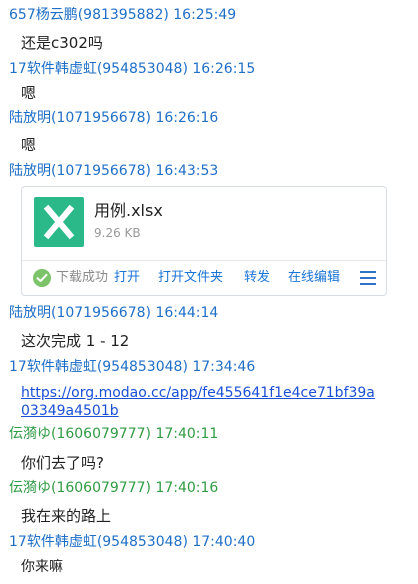  I want to click on sender-line: 17软件韩虚虹(954853048) 16:26:15, so click(132, 69).